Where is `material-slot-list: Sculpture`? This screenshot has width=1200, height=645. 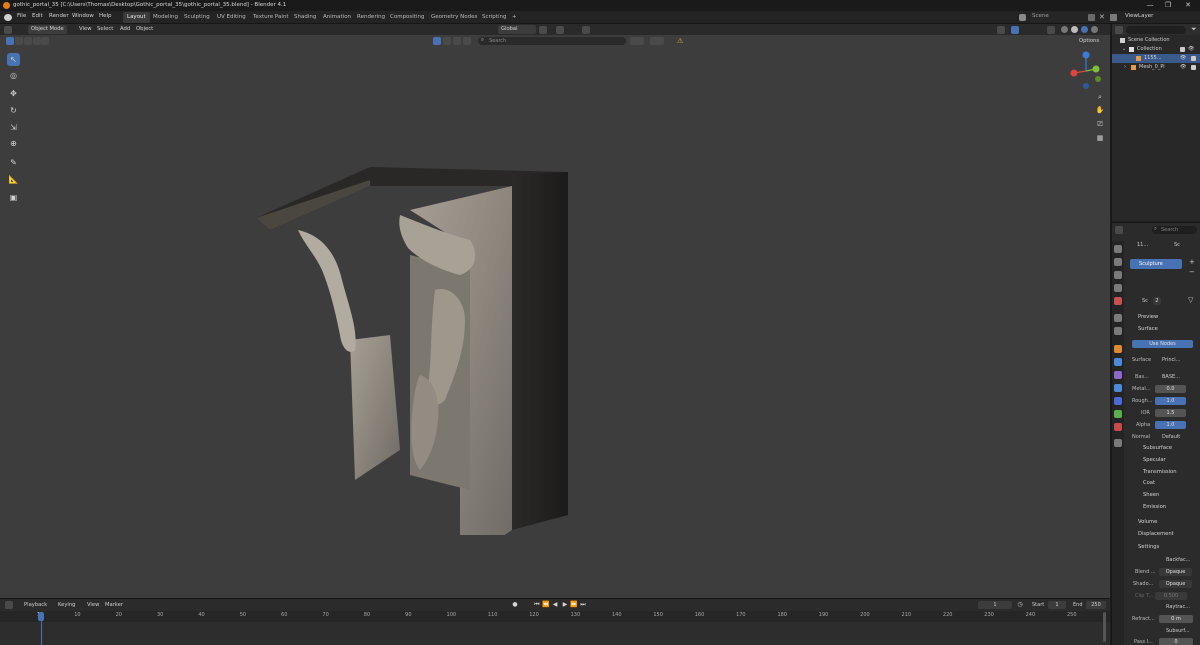
material-slot-list: Sculpture is located at coordinates (1156, 264).